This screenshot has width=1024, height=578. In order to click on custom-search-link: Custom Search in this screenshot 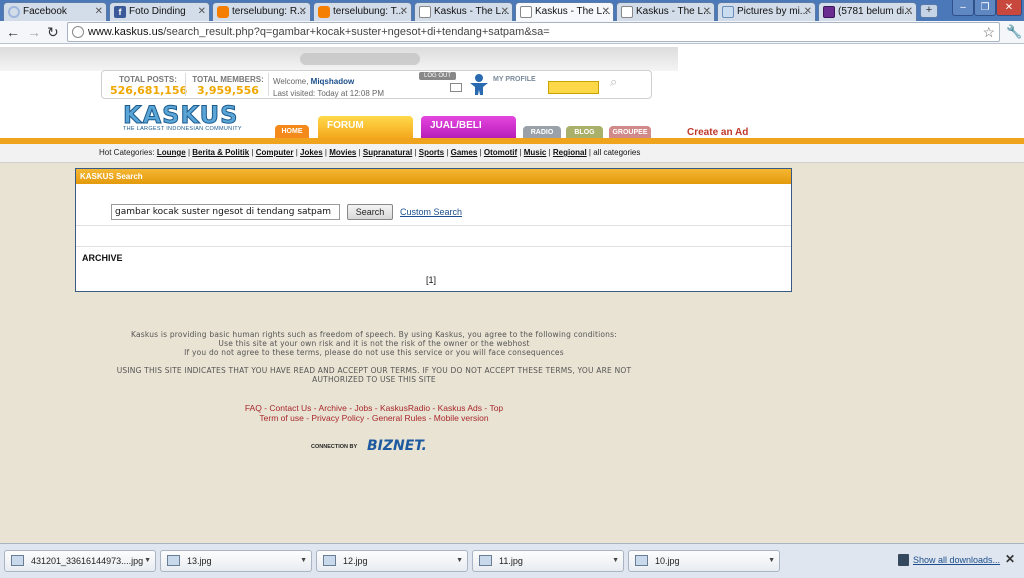, I will do `click(431, 212)`.